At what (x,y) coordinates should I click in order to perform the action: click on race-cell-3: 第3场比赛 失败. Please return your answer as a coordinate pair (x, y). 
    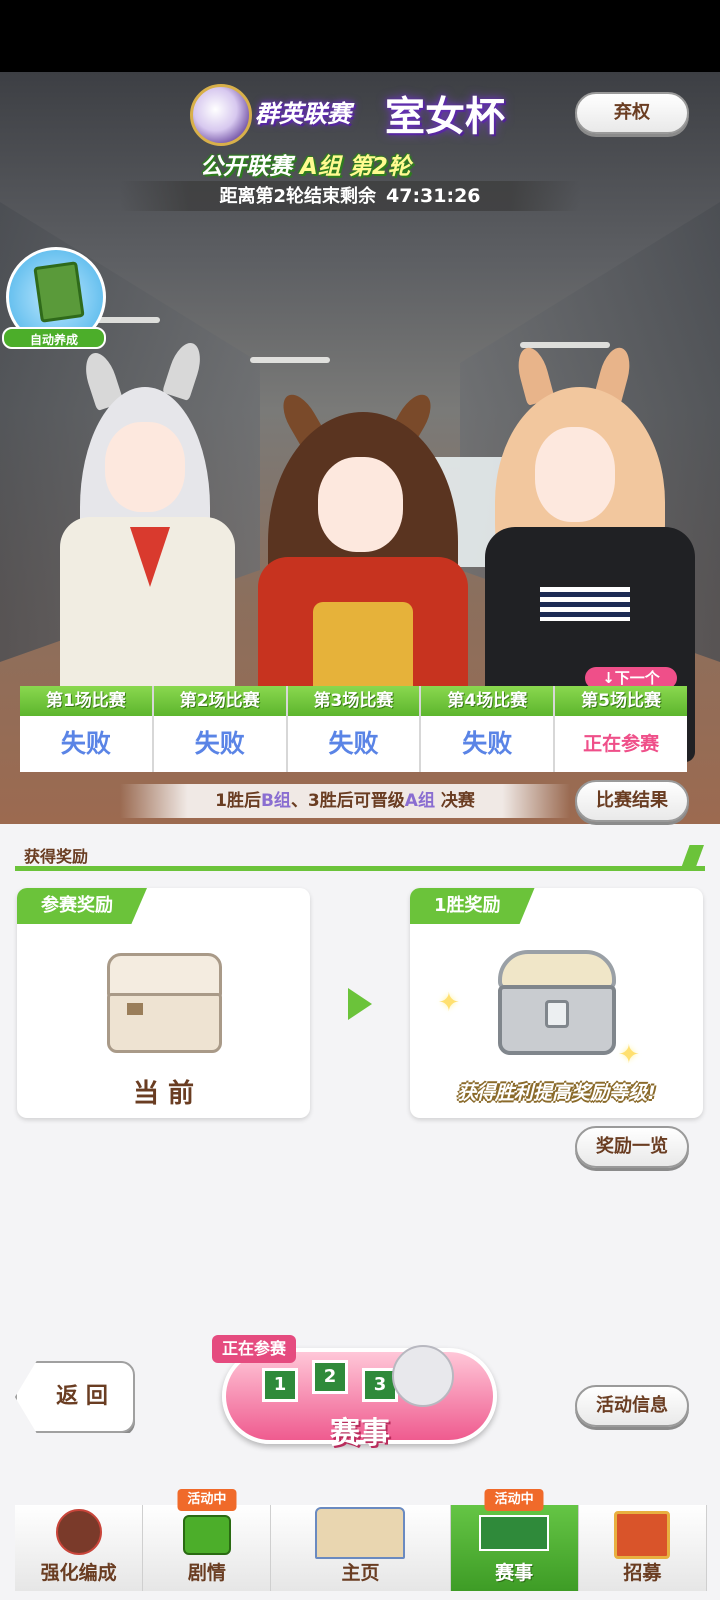
    Looking at the image, I should click on (354, 729).